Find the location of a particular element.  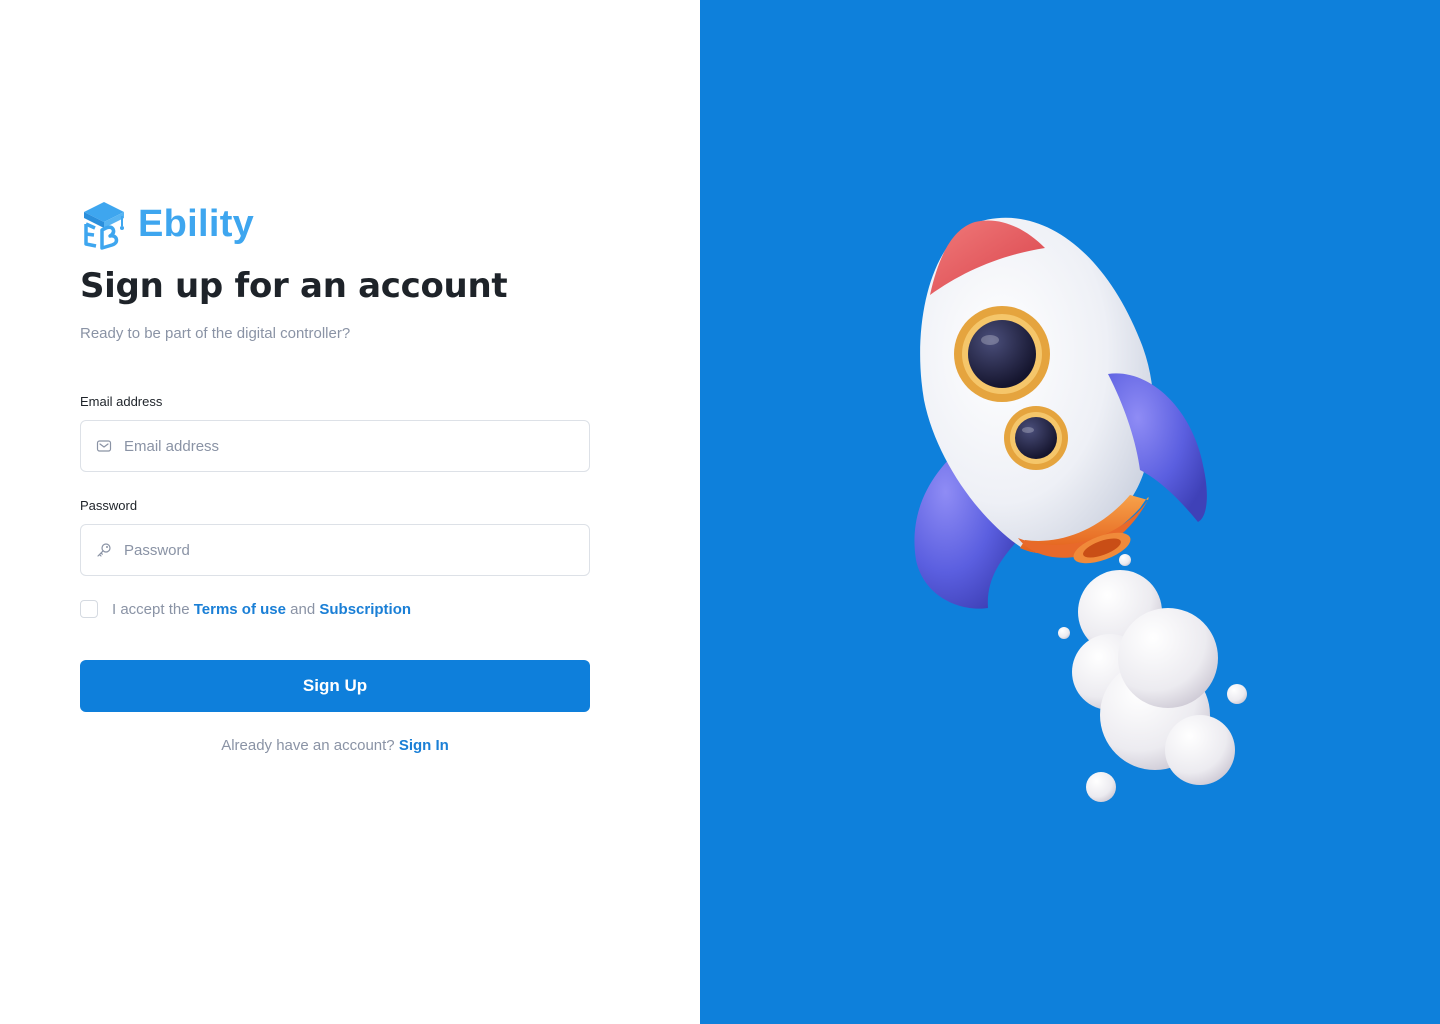

terms-of-use-link: Terms of use is located at coordinates (240, 609).